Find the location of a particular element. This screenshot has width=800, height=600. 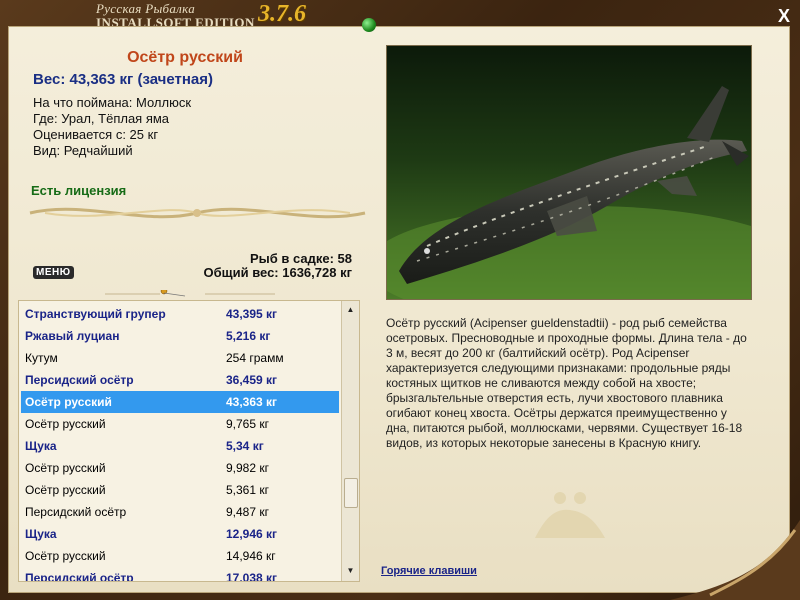

list-item-weight: 43,395 кг is located at coordinates (252, 314).